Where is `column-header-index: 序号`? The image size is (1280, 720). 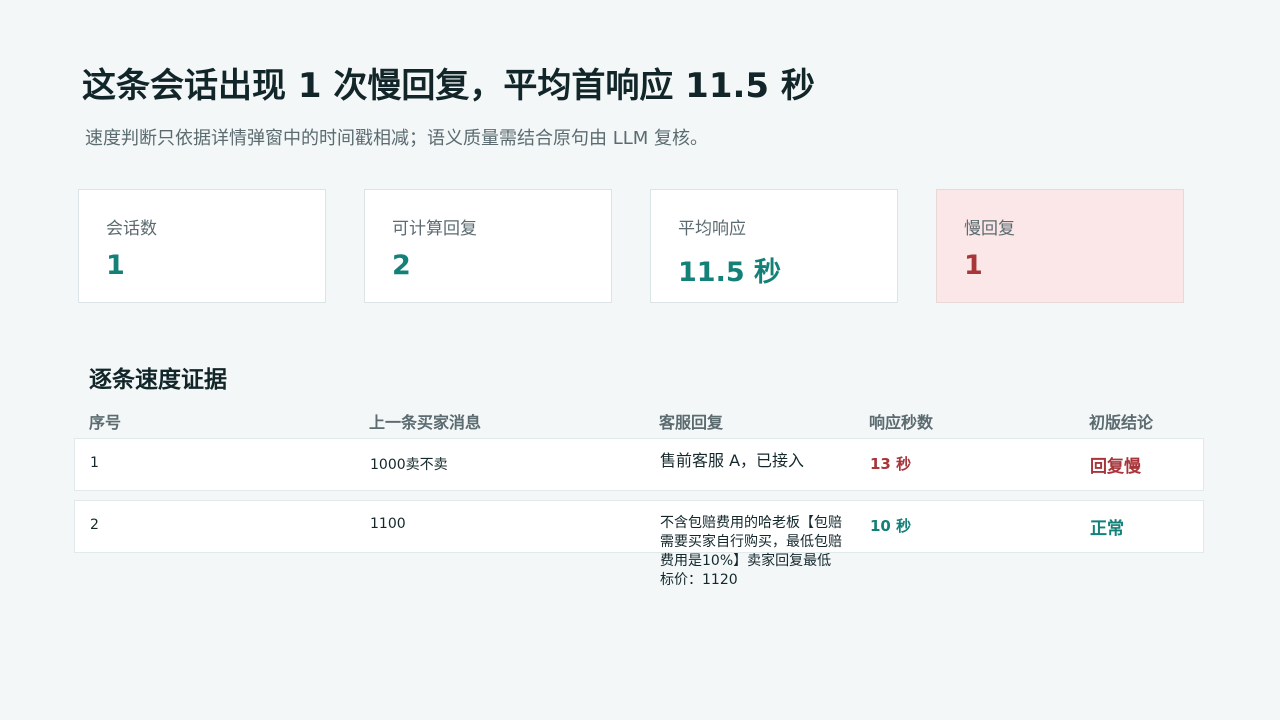
column-header-index: 序号 is located at coordinates (105, 422).